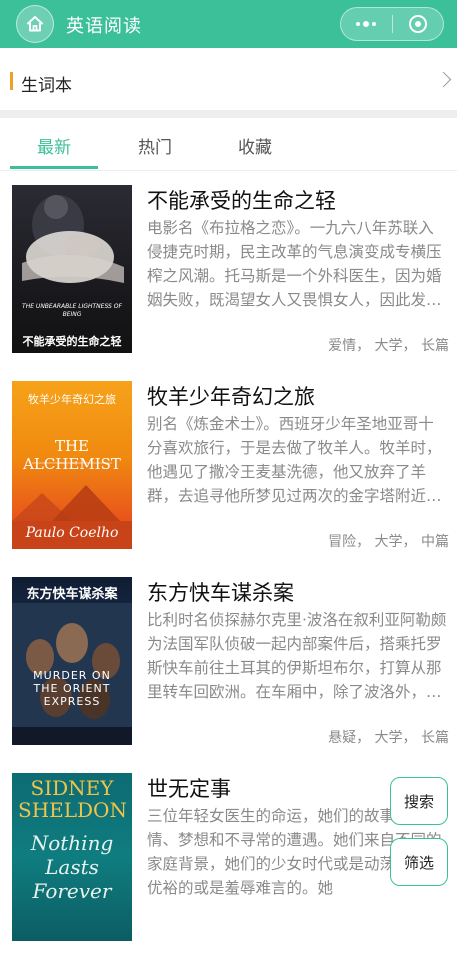 This screenshot has width=457, height=955. I want to click on target-icon, so click(417, 24).